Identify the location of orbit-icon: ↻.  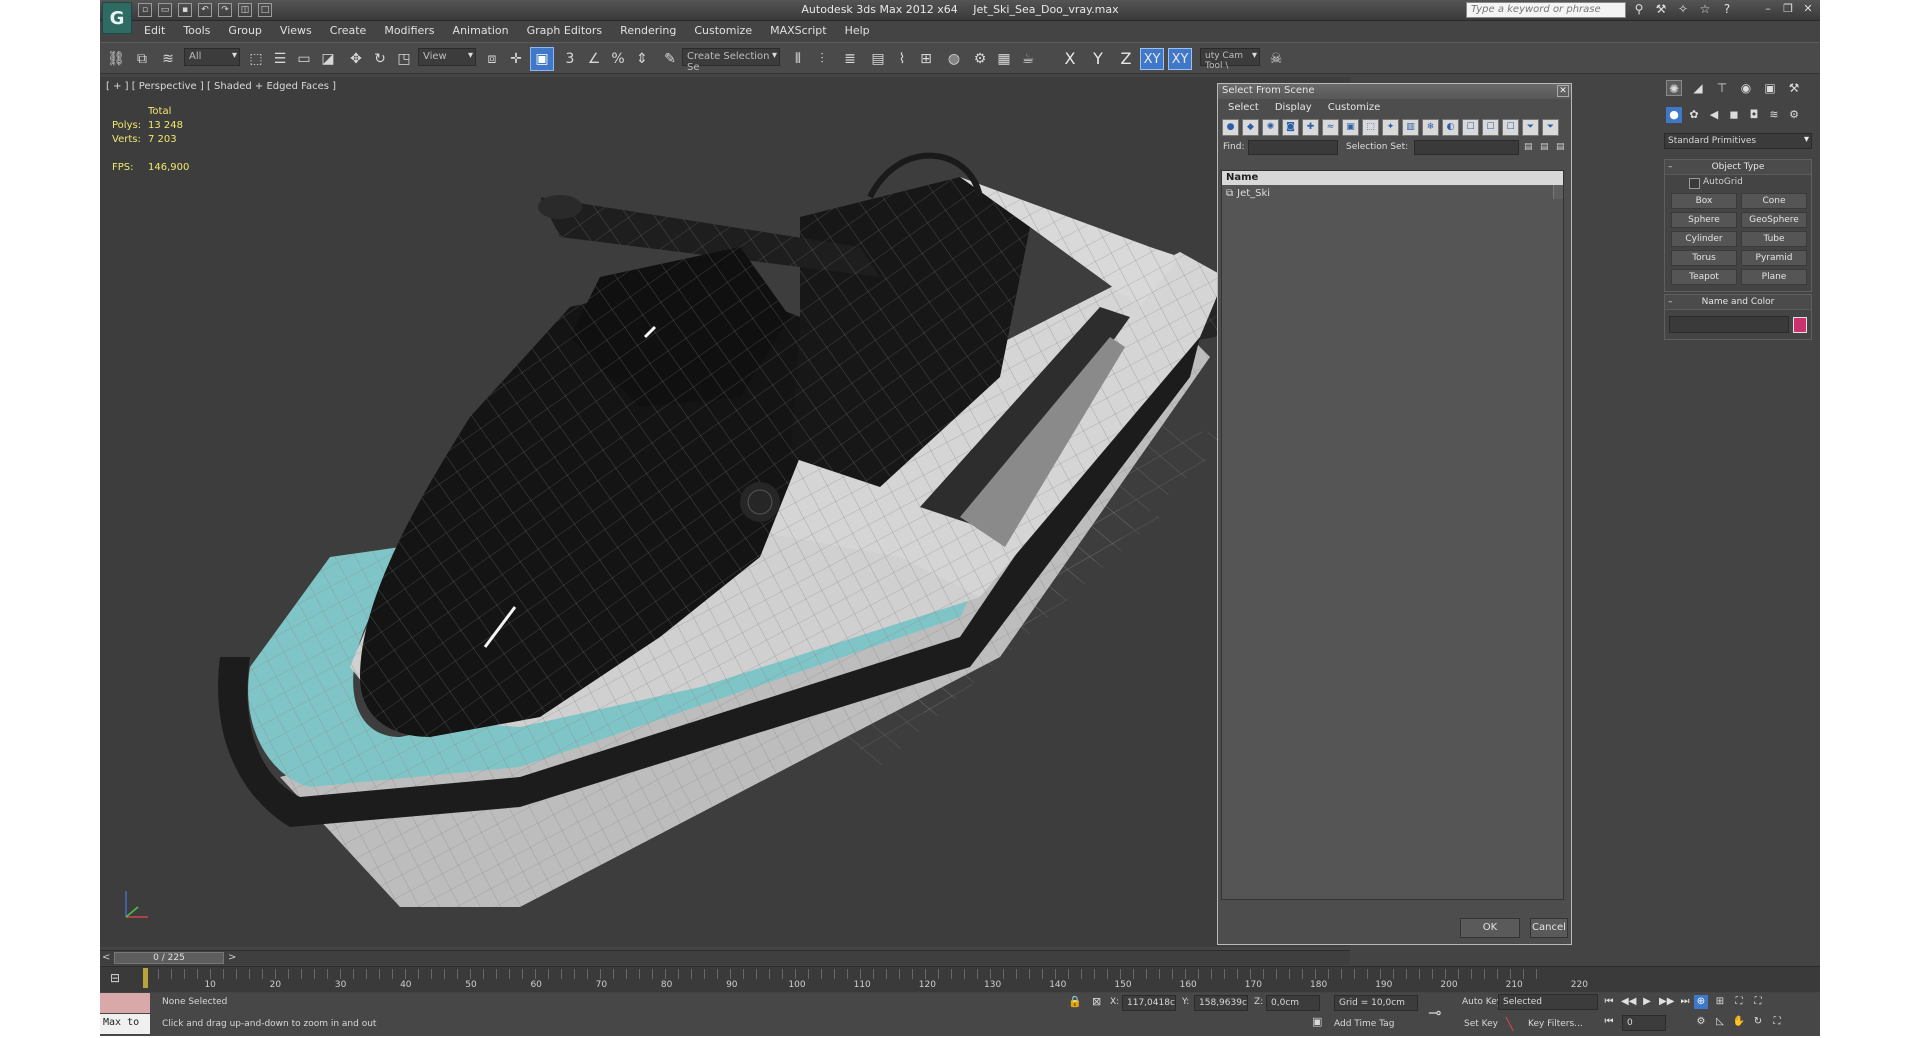
(1758, 1022).